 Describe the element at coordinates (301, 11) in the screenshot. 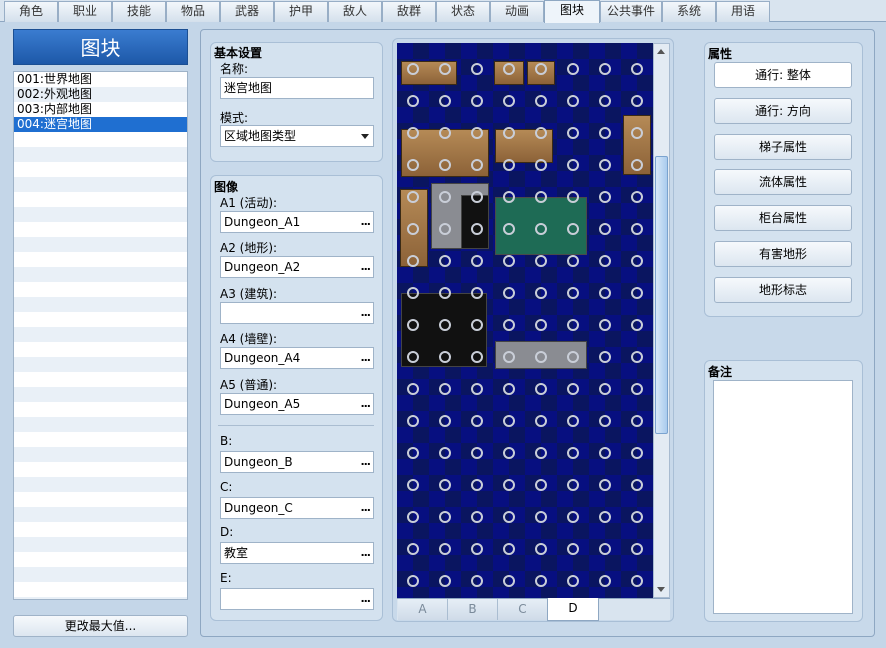

I see `tab-armors: 护甲` at that location.